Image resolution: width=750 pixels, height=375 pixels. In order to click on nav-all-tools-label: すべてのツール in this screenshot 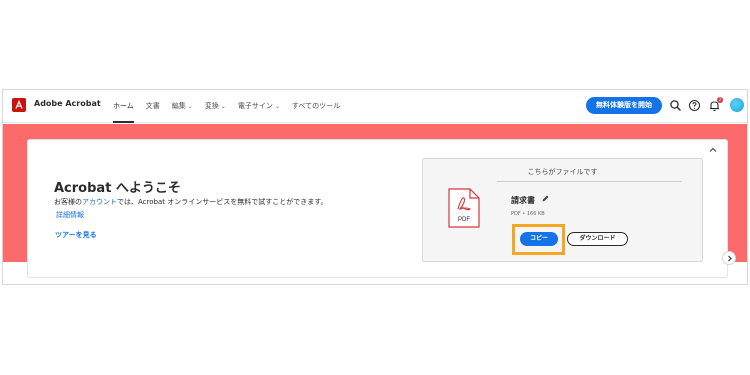, I will do `click(316, 106)`.